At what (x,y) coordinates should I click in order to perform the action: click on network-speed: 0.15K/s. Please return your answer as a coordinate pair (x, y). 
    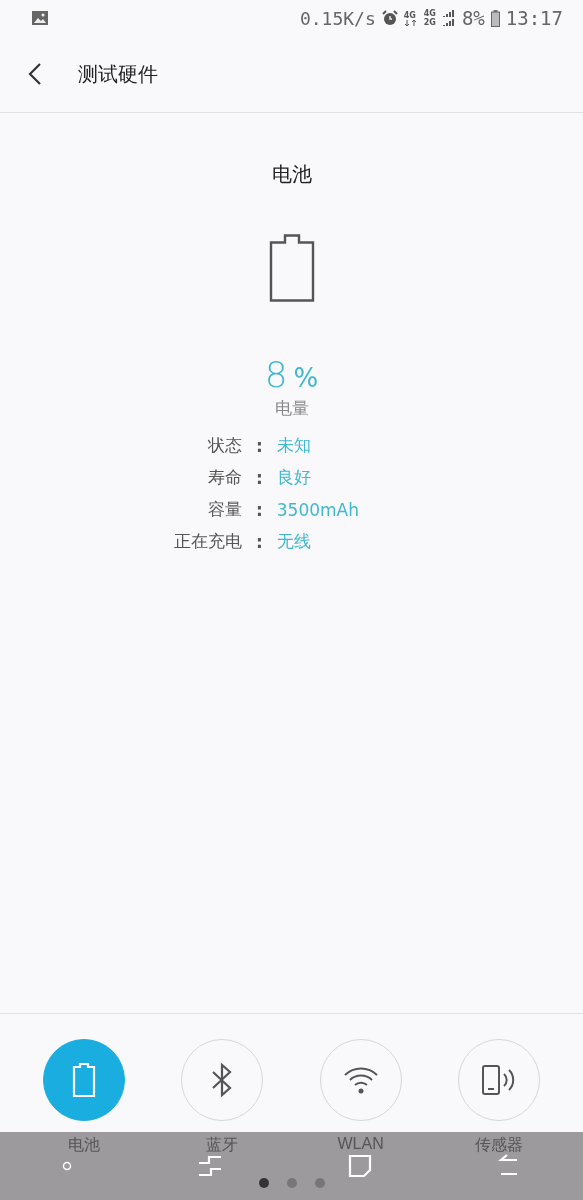
    Looking at the image, I should click on (337, 18).